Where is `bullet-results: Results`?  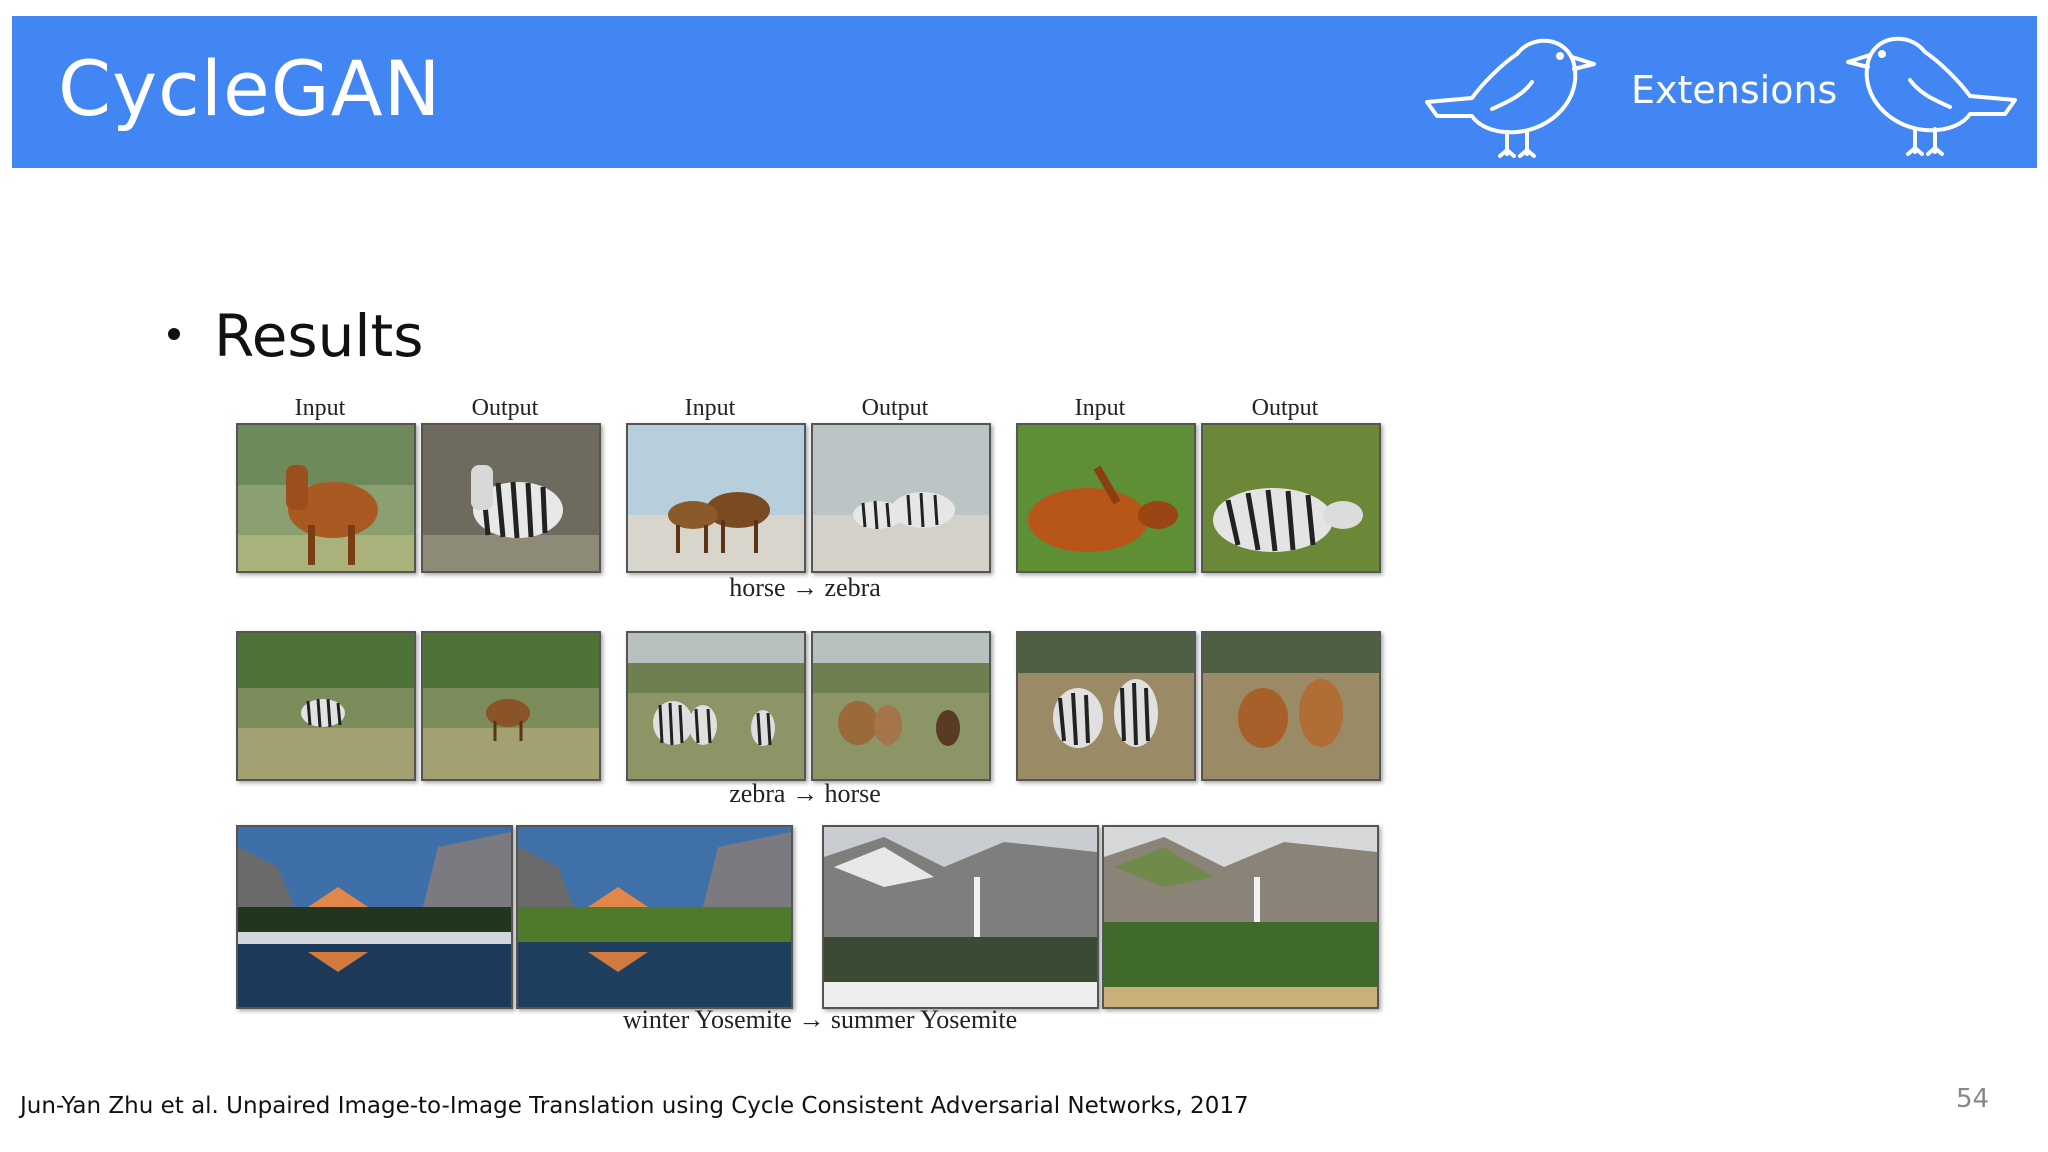
bullet-results: Results is located at coordinates (295, 336).